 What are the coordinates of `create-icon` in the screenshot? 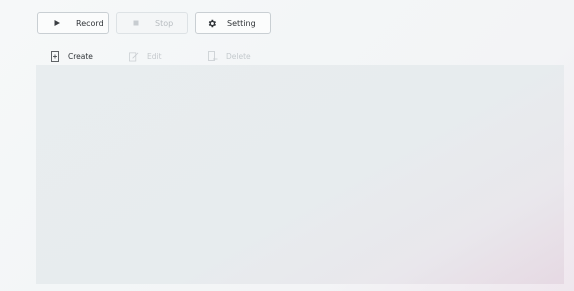 It's located at (55, 56).